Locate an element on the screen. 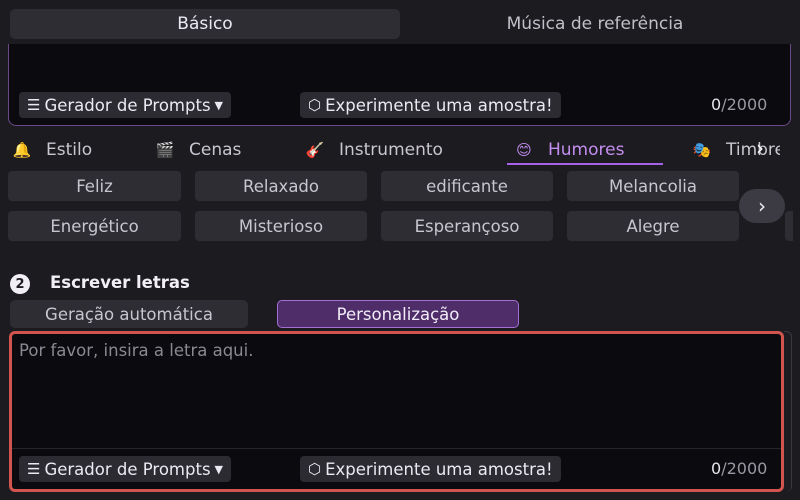 The image size is (800, 500). mood-chip: Melancolia is located at coordinates (653, 186).